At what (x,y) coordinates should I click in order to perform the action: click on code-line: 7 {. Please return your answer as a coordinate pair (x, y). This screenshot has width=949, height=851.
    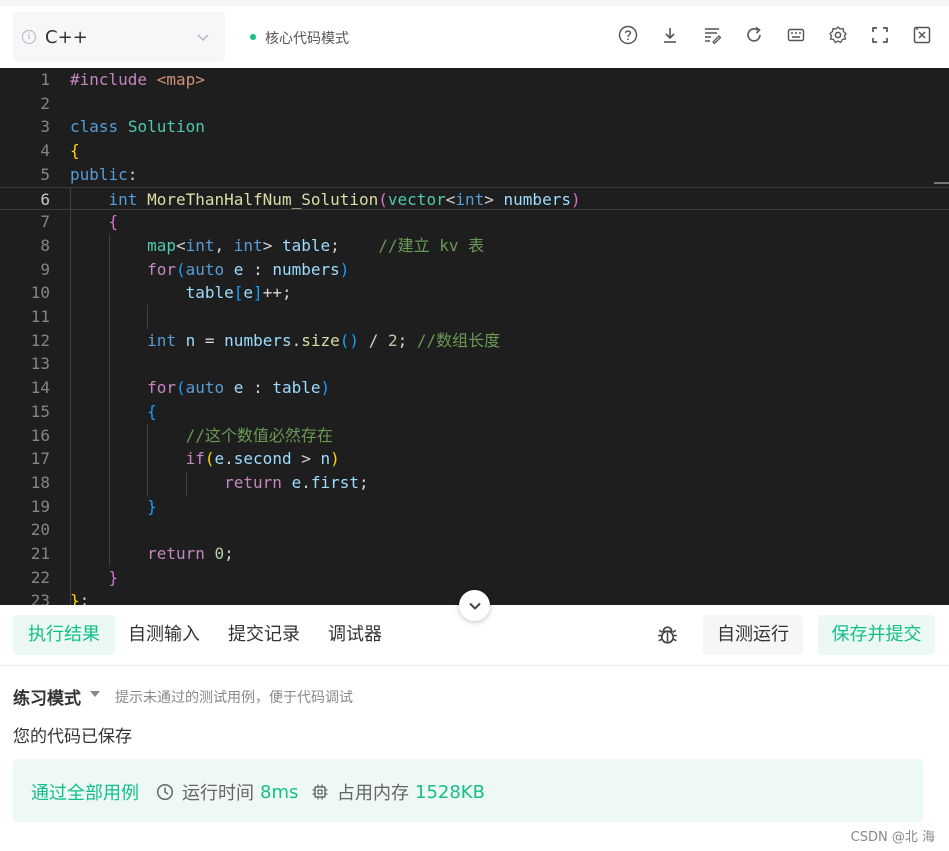
    Looking at the image, I should click on (79, 222).